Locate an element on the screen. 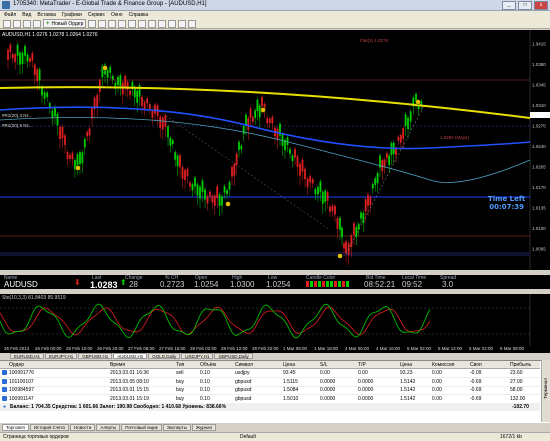 This screenshot has width=550, height=441. candlestick-icon is located at coordinates (112, 23).